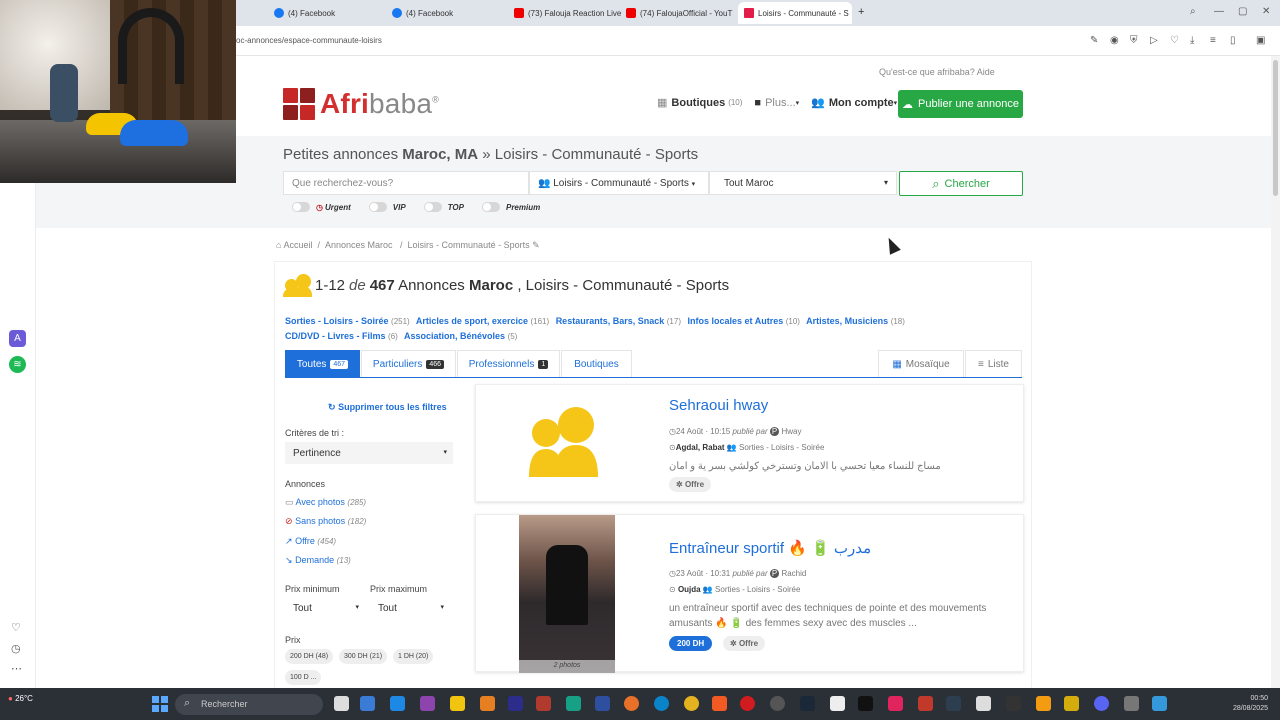  I want to click on more-icon: ⋯, so click(16, 668).